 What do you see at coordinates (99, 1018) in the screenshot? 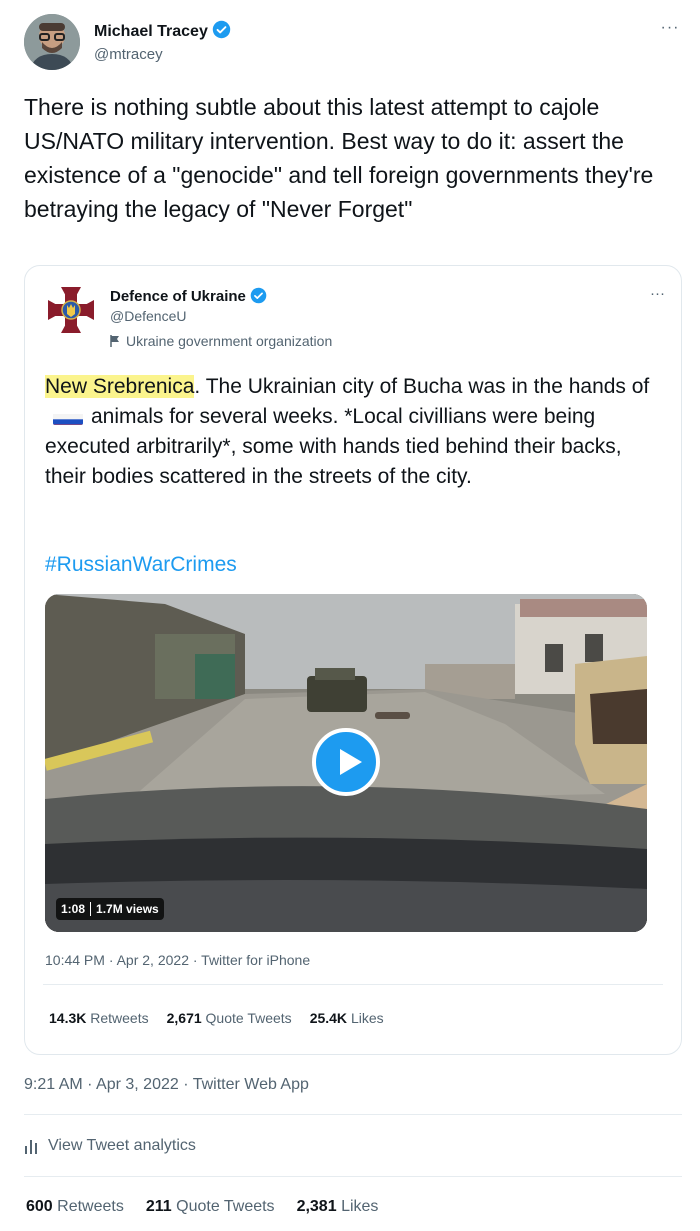
I see `quoted-retweets-link: 14.3K Retweets` at bounding box center [99, 1018].